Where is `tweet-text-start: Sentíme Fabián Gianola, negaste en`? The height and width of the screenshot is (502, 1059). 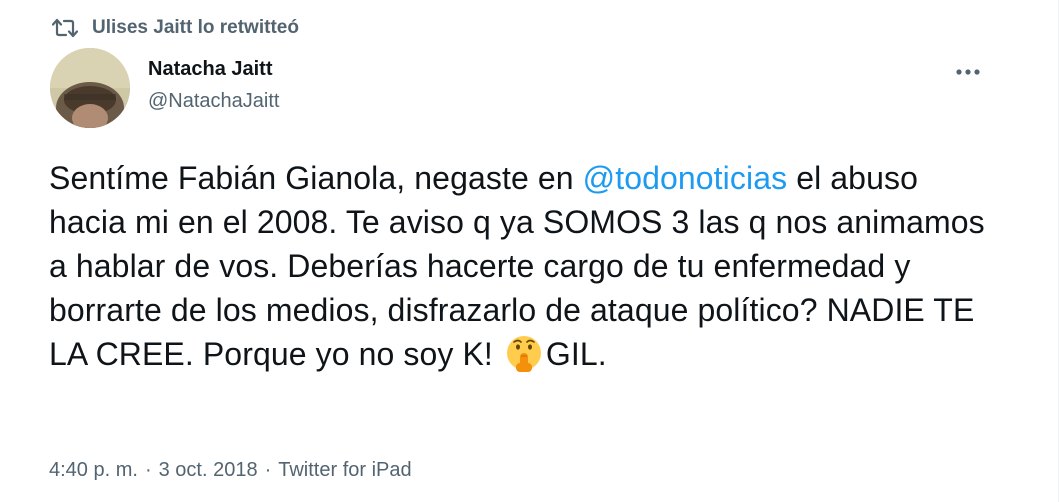 tweet-text-start: Sentíme Fabián Gianola, negaste en is located at coordinates (316, 178).